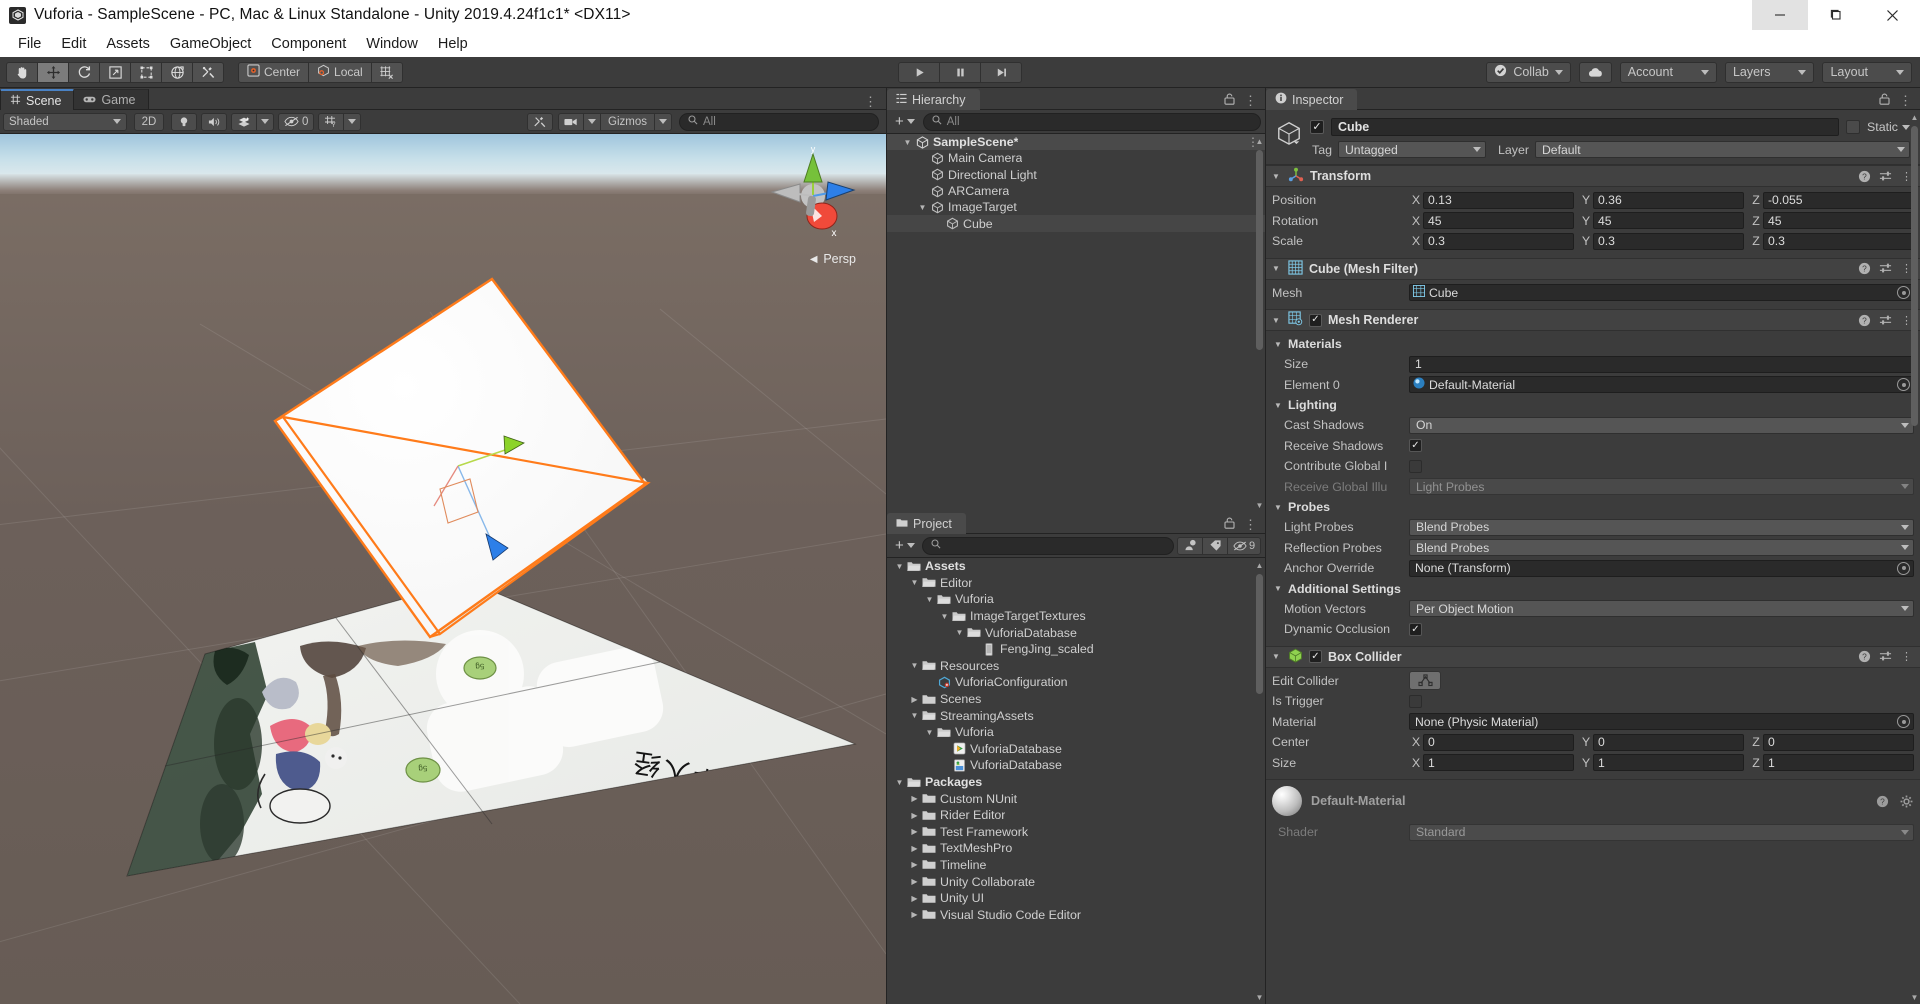 This screenshot has height=1004, width=1920. What do you see at coordinates (1076, 749) in the screenshot?
I see `tree-item: VuforiaDatabase` at bounding box center [1076, 749].